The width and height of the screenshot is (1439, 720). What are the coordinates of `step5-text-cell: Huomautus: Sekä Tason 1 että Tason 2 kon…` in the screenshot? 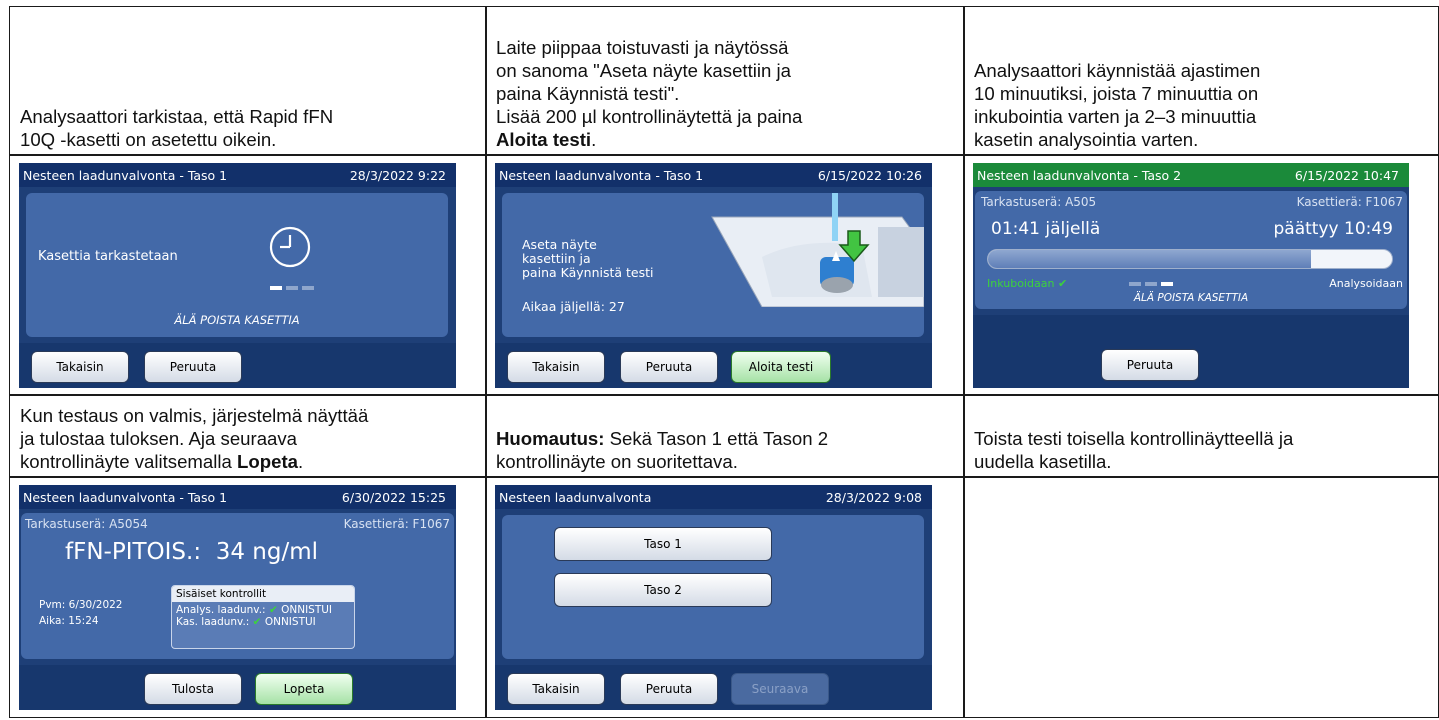 It's located at (725, 436).